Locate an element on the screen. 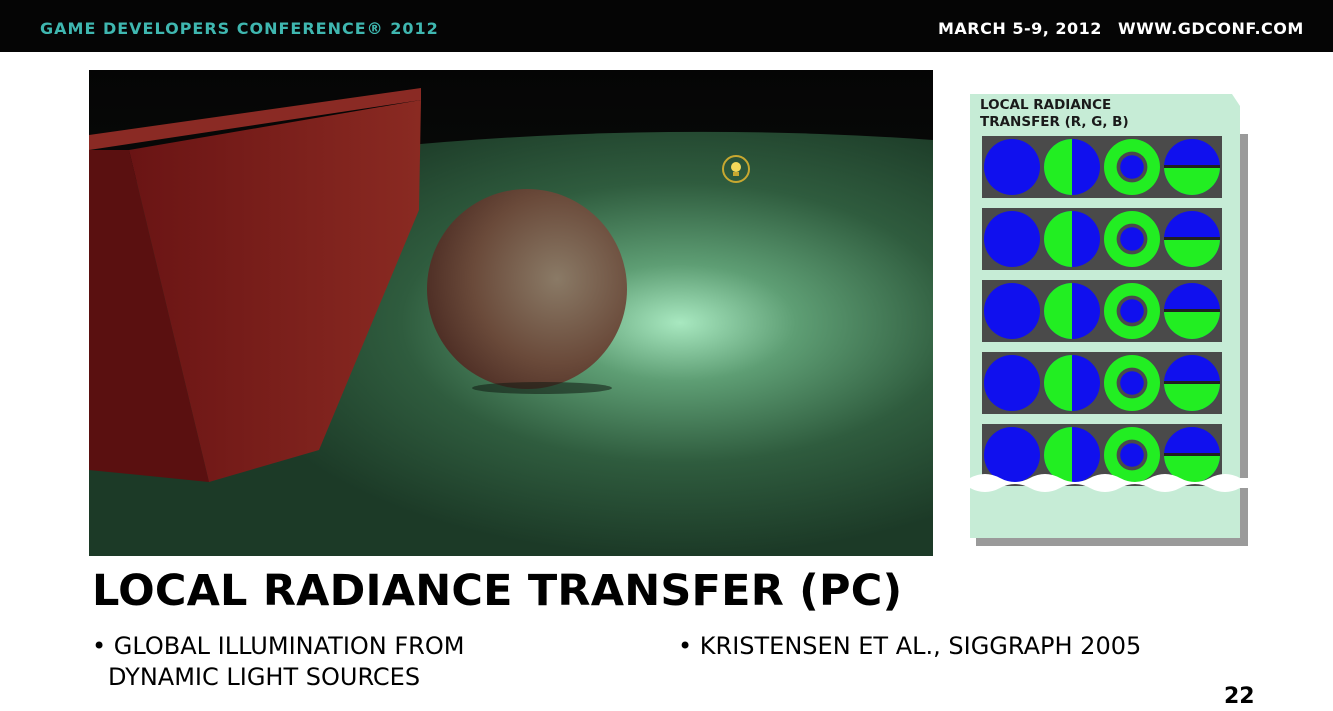  radiance-transfer-panel: LOCAL RADIANCE TRANSFER (R, G, B) is located at coordinates (1109, 320).